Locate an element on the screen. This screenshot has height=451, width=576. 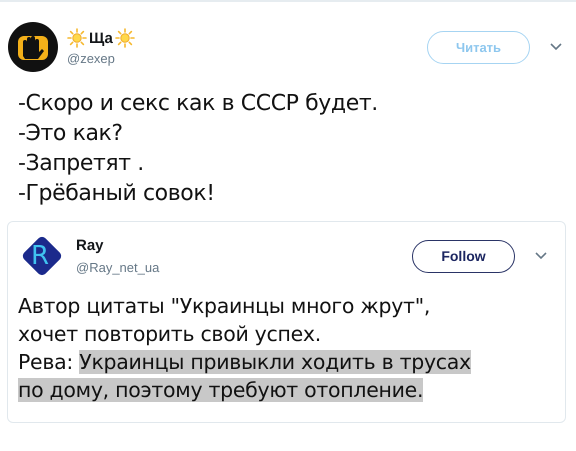
tweet-text-line: -Запретят . is located at coordinates (81, 164).